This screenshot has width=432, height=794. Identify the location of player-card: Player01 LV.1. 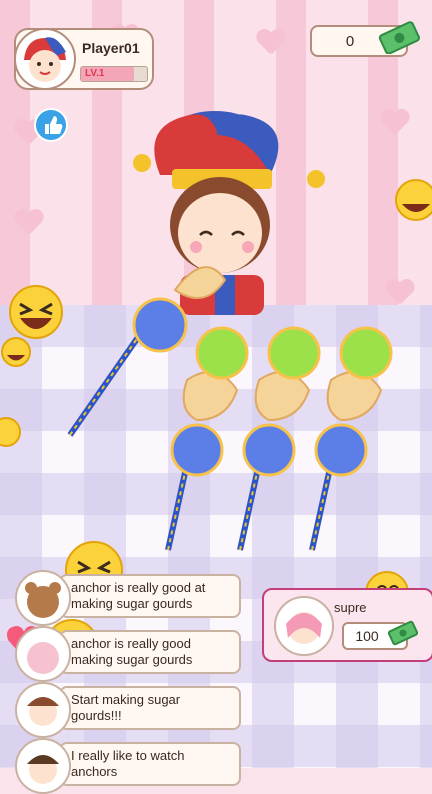
(84, 59).